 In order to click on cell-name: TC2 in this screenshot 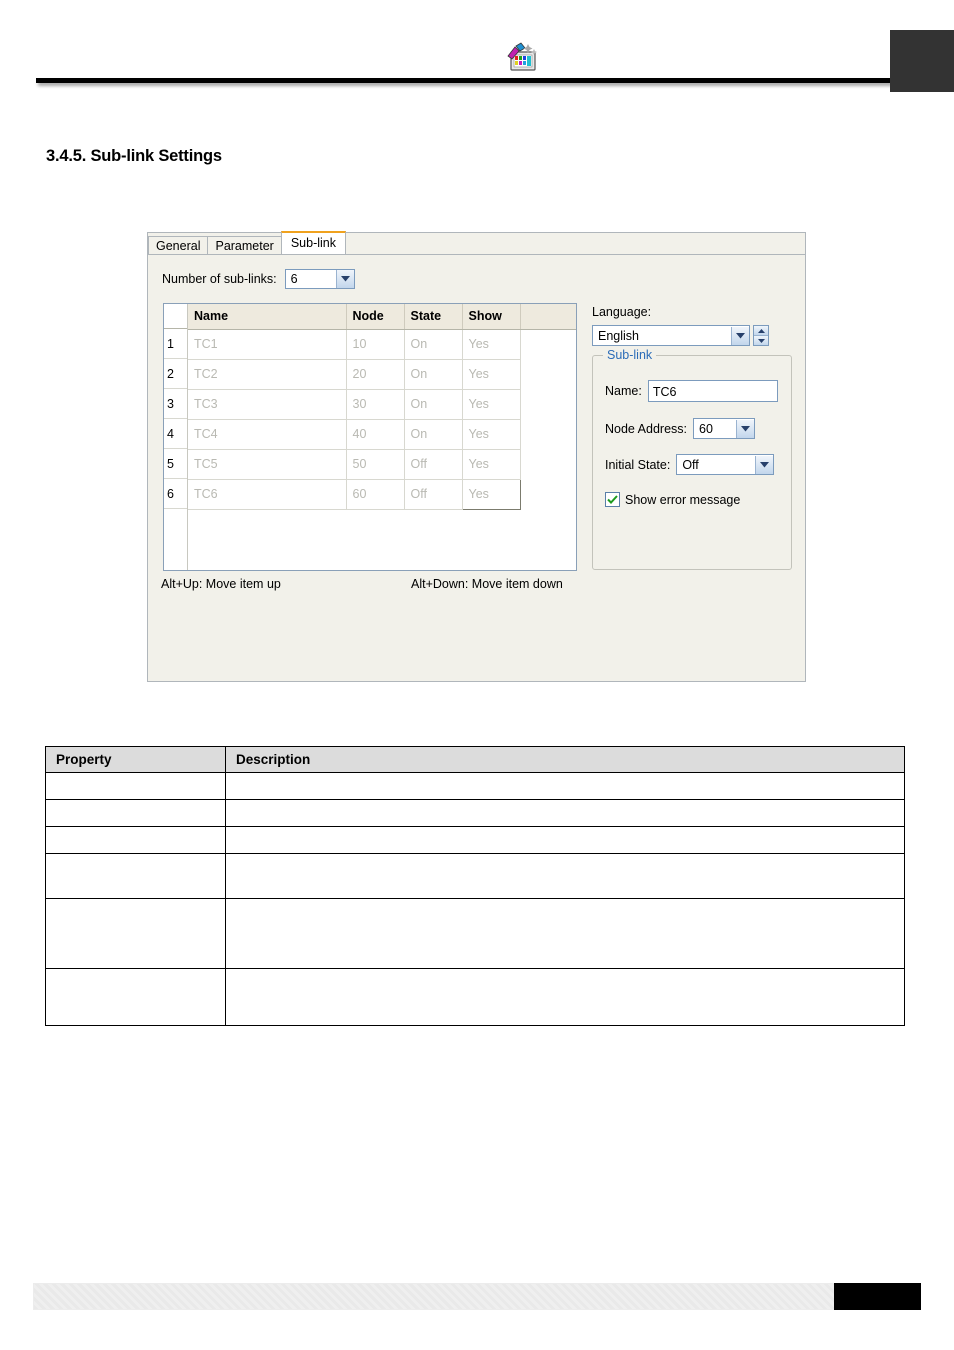, I will do `click(267, 374)`.